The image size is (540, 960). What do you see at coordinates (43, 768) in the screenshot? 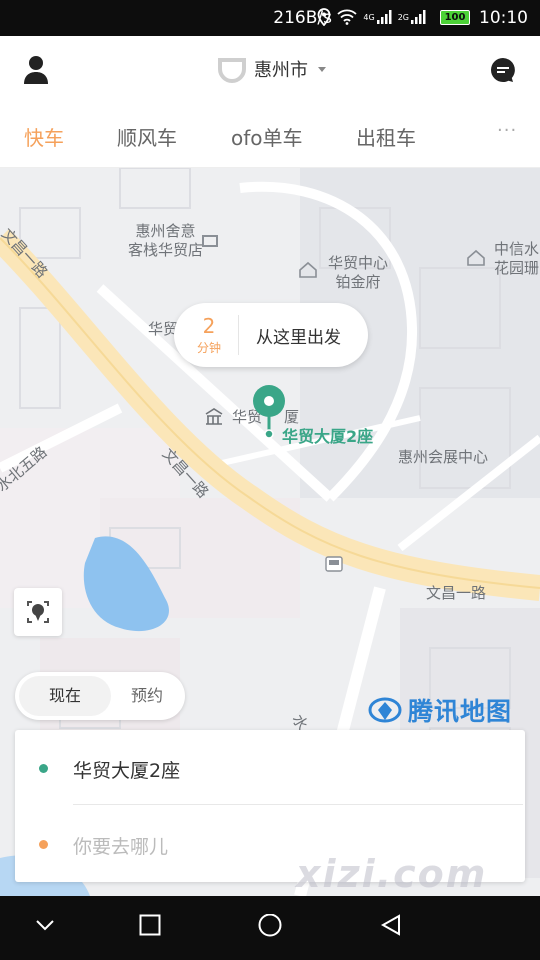
I see `pickup-dot` at bounding box center [43, 768].